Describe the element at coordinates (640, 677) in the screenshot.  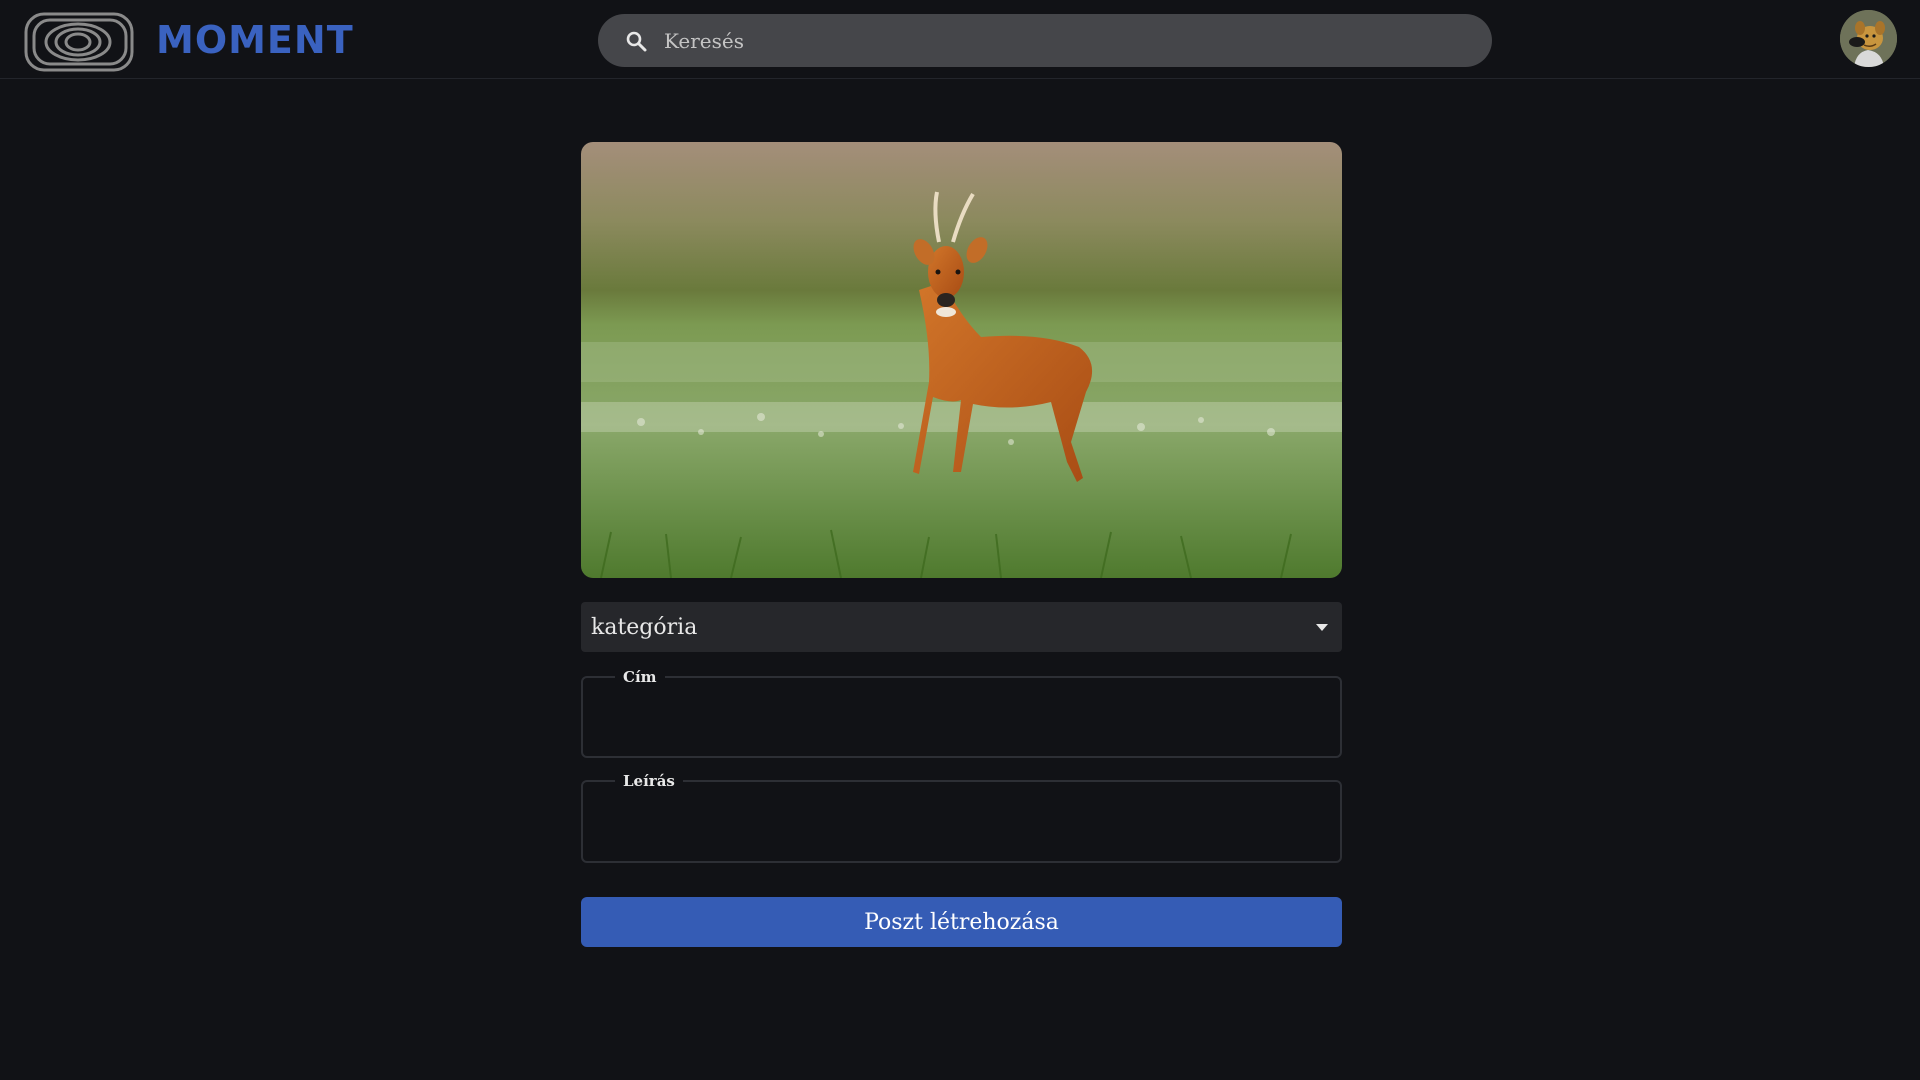
I see `title-field-label: Cím` at that location.